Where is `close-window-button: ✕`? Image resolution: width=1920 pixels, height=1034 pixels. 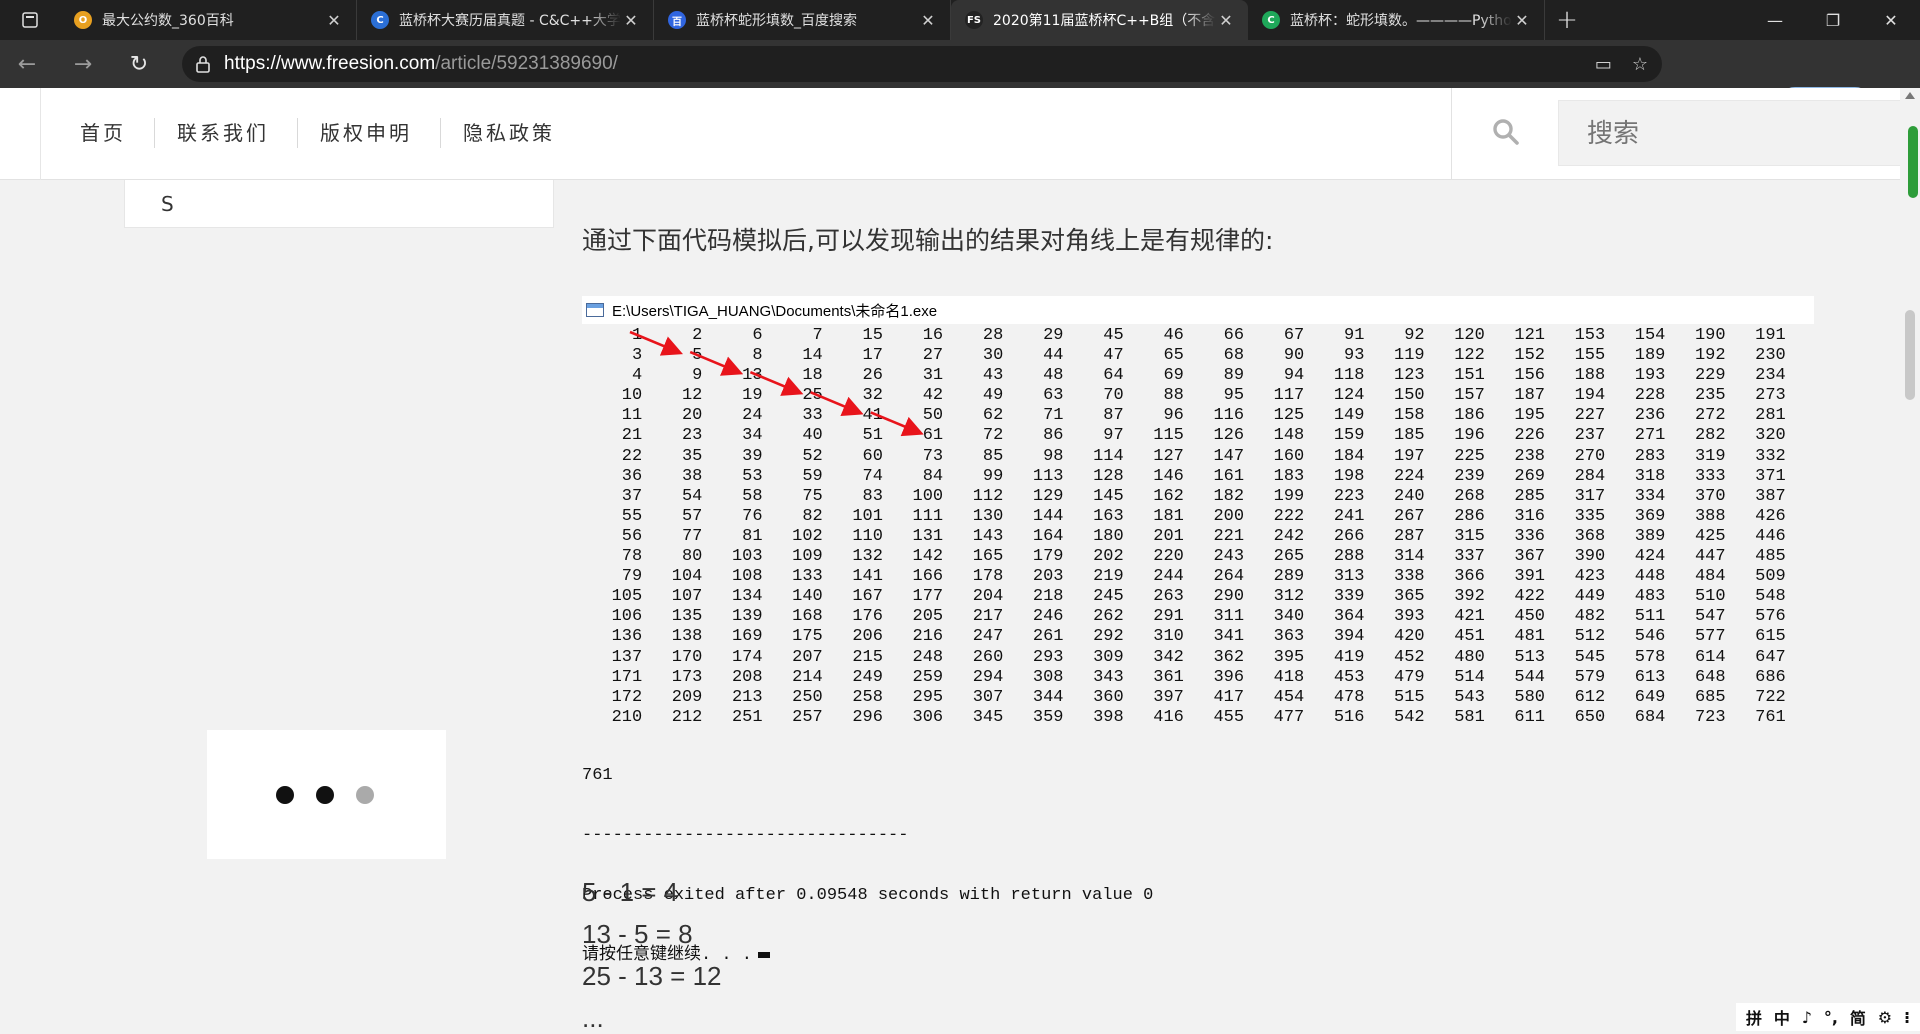
close-window-button: ✕ is located at coordinates (1891, 20).